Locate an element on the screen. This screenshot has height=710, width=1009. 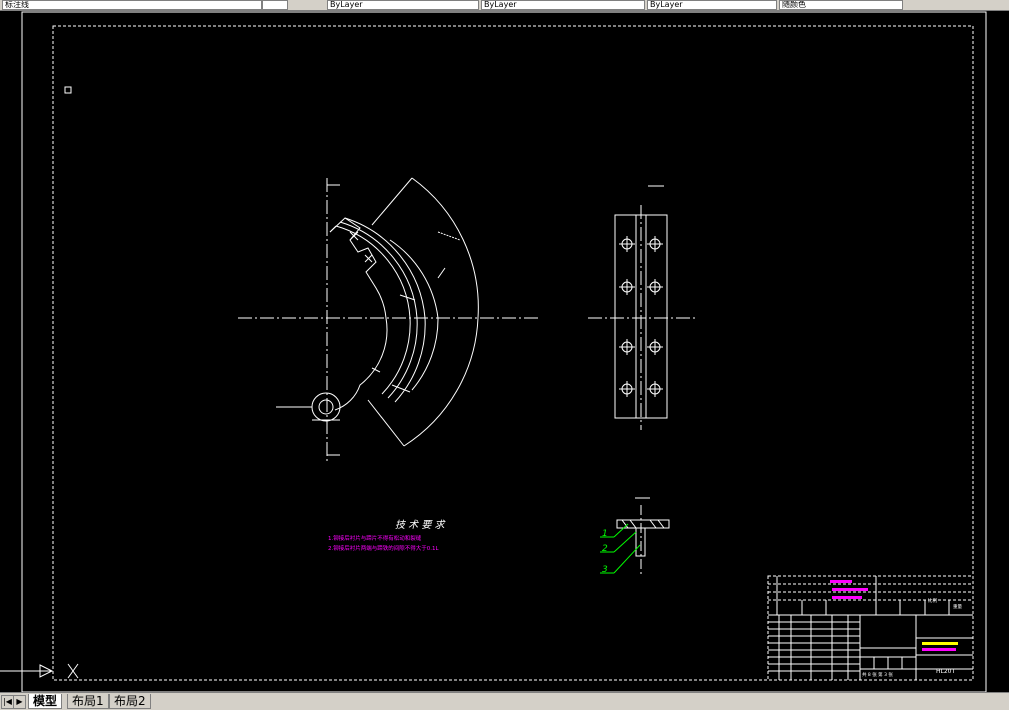
color-icon is located at coordinates (275, 5).